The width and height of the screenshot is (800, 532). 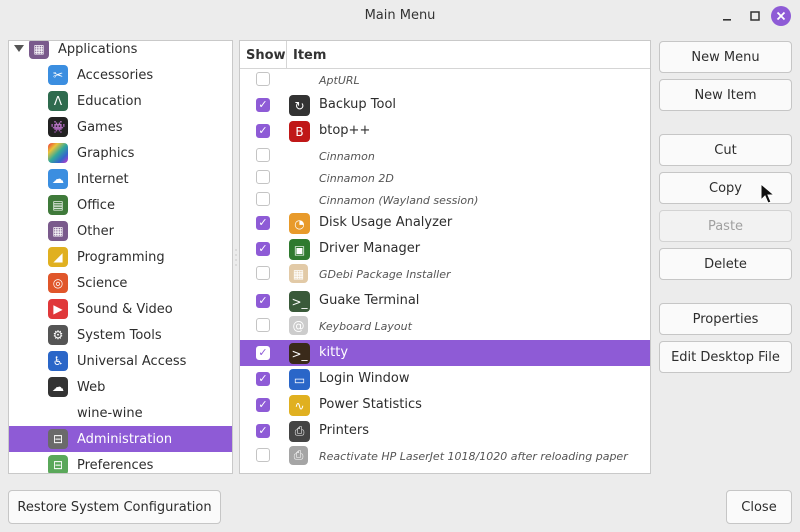 I want to click on tree-item: ✂ Accessories, so click(x=120, y=75).